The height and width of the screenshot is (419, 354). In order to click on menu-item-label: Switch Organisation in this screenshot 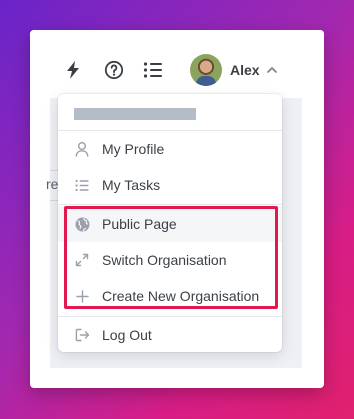, I will do `click(164, 260)`.